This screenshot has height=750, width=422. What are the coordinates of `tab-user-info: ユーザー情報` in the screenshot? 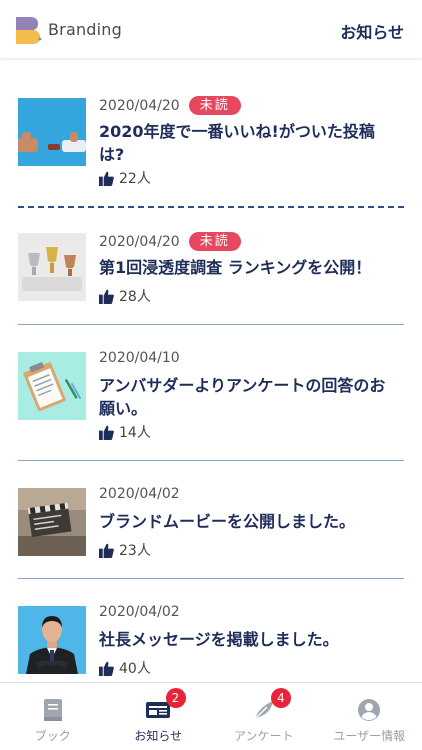 It's located at (369, 716).